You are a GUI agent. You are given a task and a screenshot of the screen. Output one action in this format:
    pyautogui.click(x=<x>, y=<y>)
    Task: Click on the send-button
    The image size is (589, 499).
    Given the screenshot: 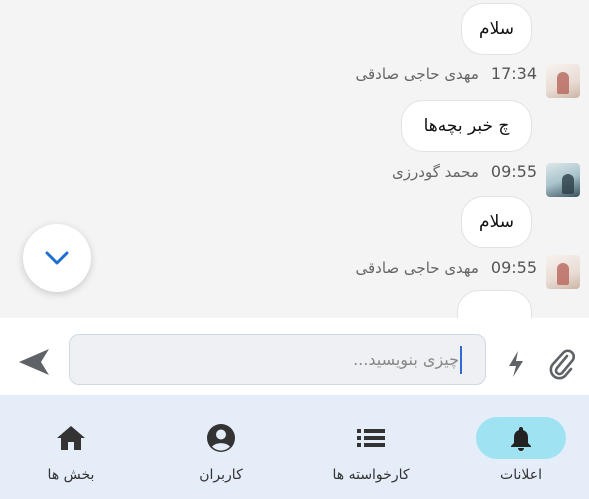 What is the action you would take?
    pyautogui.click(x=34, y=362)
    